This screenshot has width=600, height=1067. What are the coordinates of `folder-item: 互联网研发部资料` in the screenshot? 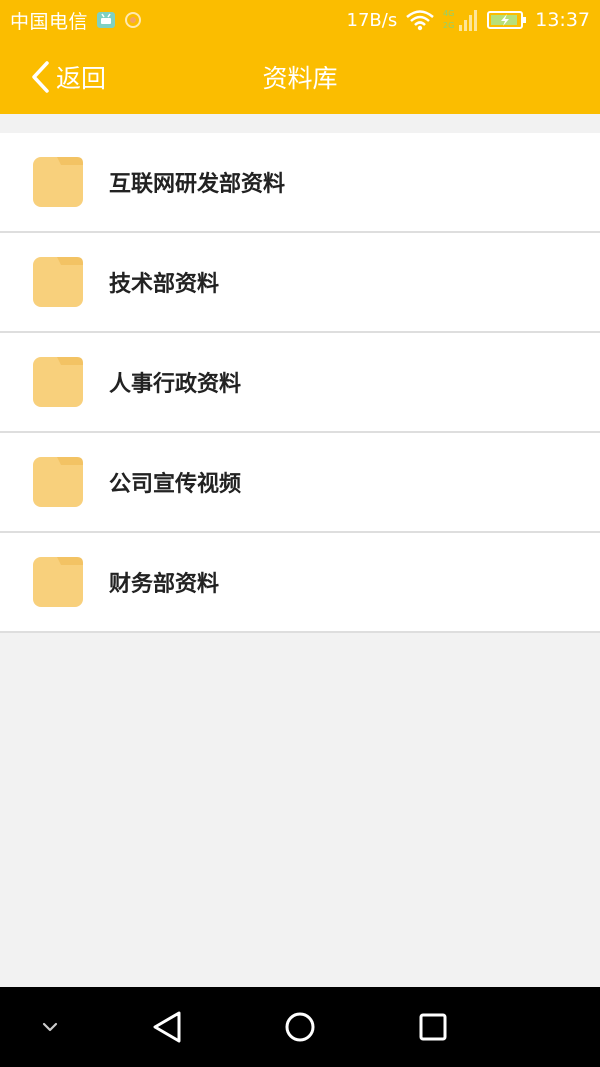 It's located at (300, 183).